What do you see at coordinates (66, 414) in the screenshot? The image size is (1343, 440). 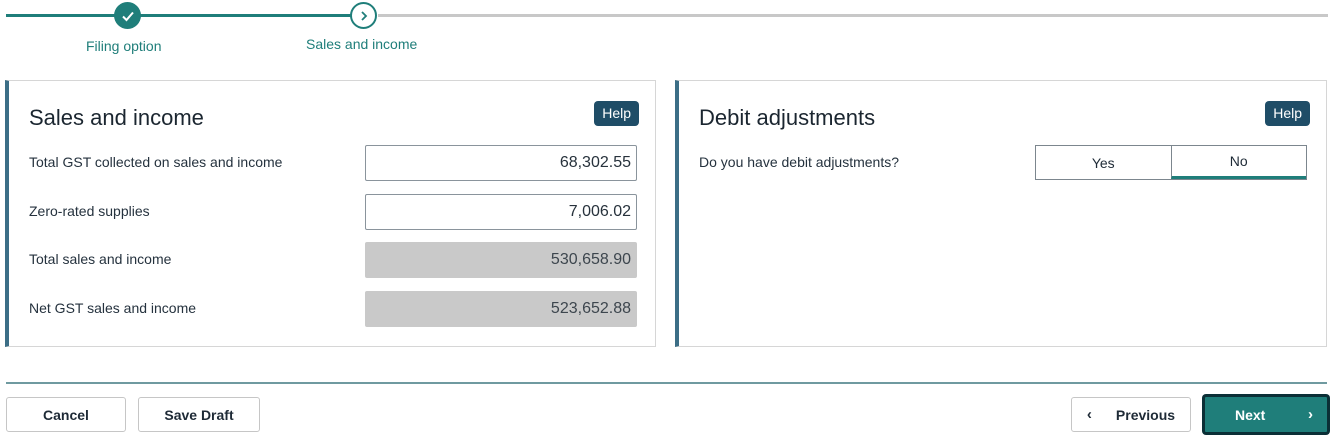 I see `cancel-button: Cancel` at bounding box center [66, 414].